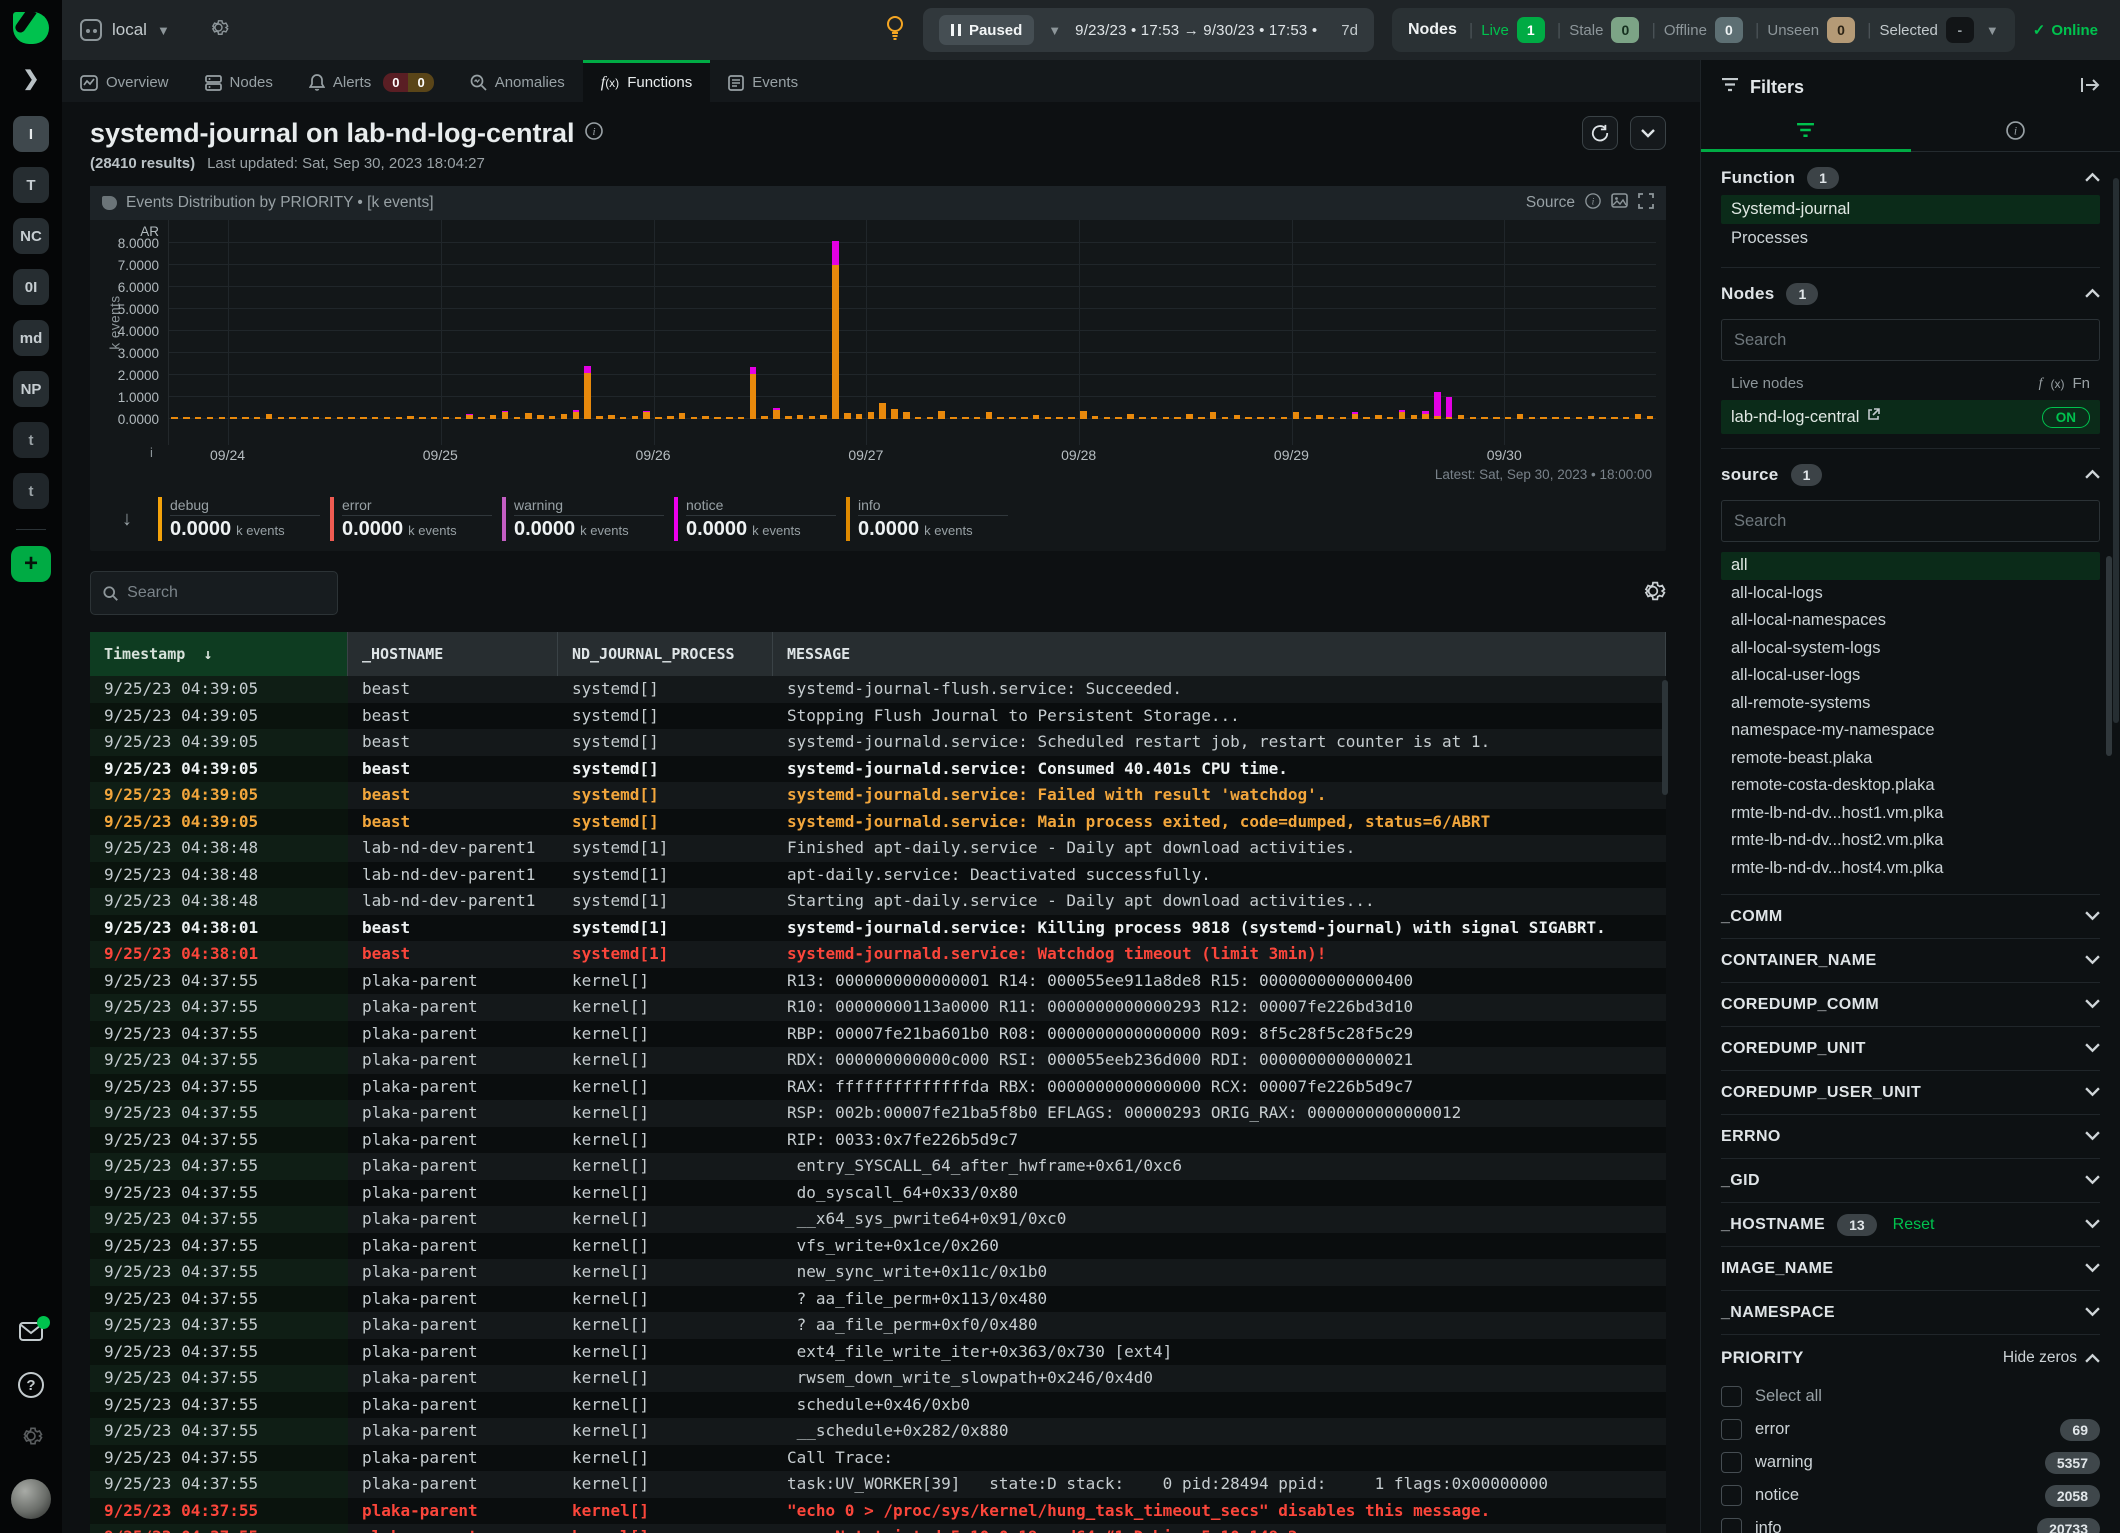 The width and height of the screenshot is (2120, 1533). I want to click on node-item-lab-nd-log-central: lab-nd-log-central ON, so click(1910, 417).